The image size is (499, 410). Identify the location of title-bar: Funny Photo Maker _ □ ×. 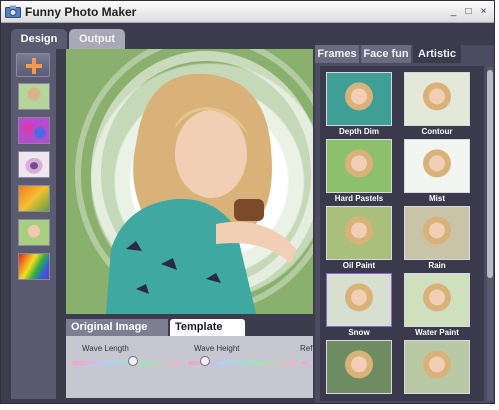
(247, 12).